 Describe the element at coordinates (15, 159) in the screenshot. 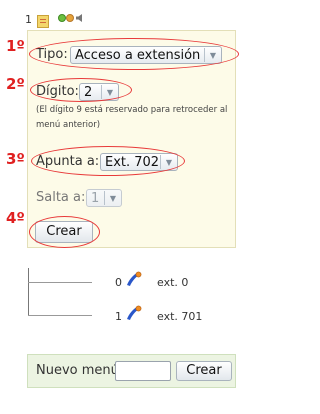

I see `step-3-marker: 3º` at that location.